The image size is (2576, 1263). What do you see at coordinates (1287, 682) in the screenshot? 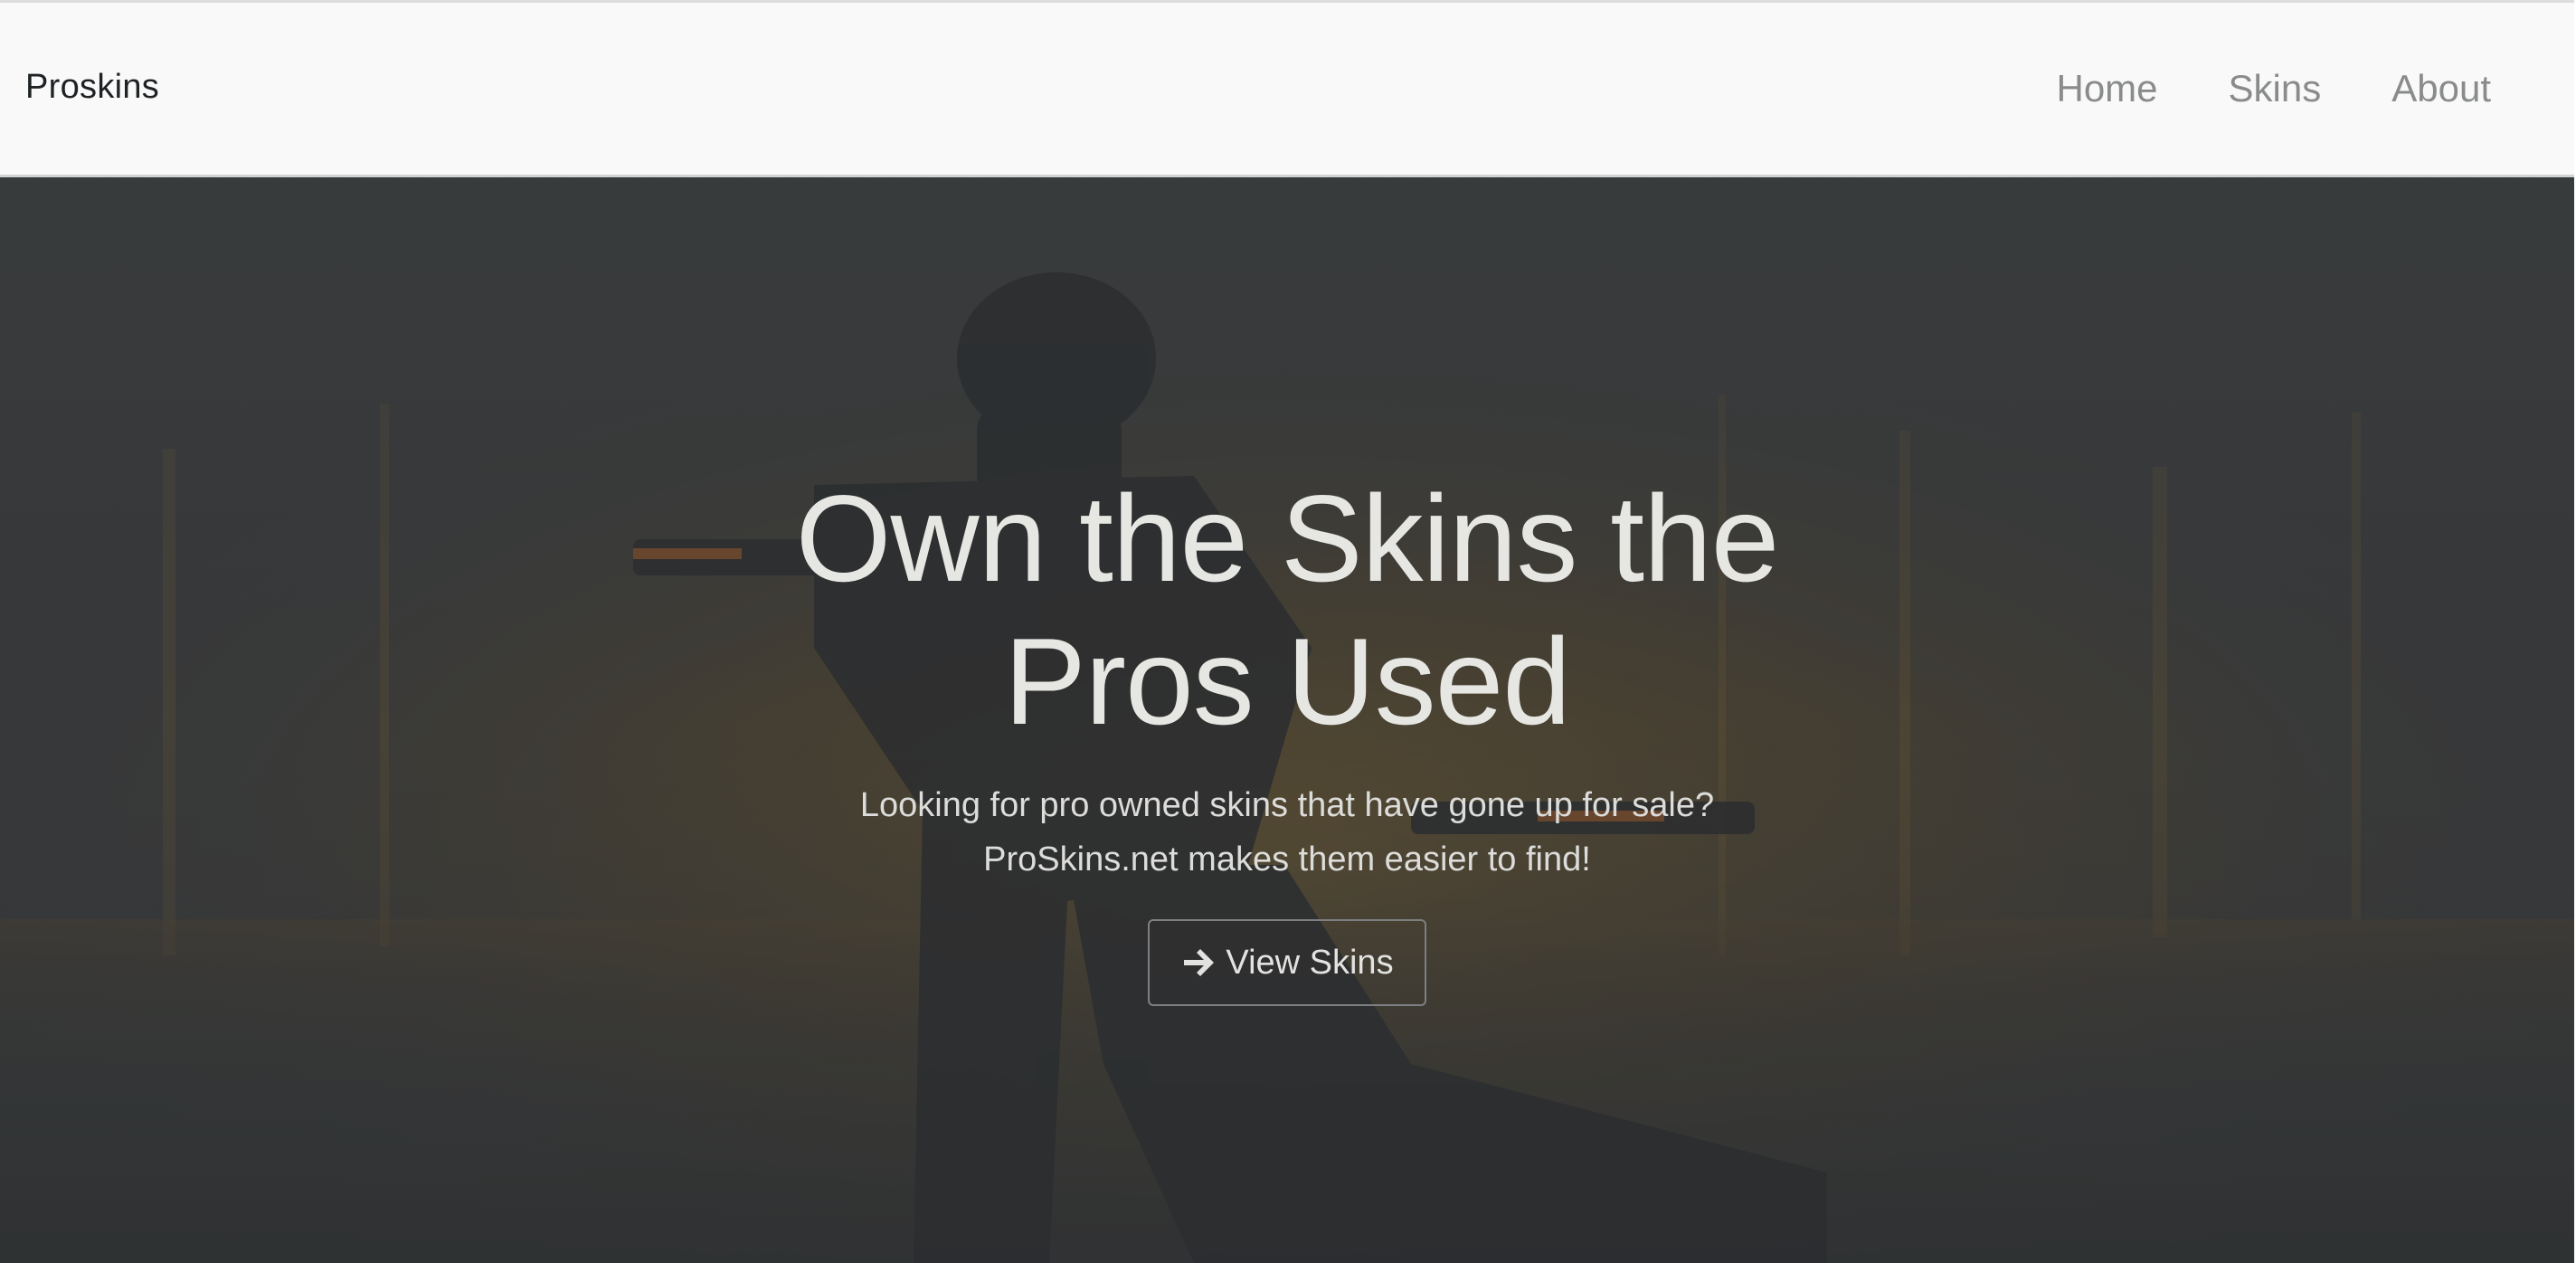
I see `hero-title-line-2: Pros Used` at bounding box center [1287, 682].